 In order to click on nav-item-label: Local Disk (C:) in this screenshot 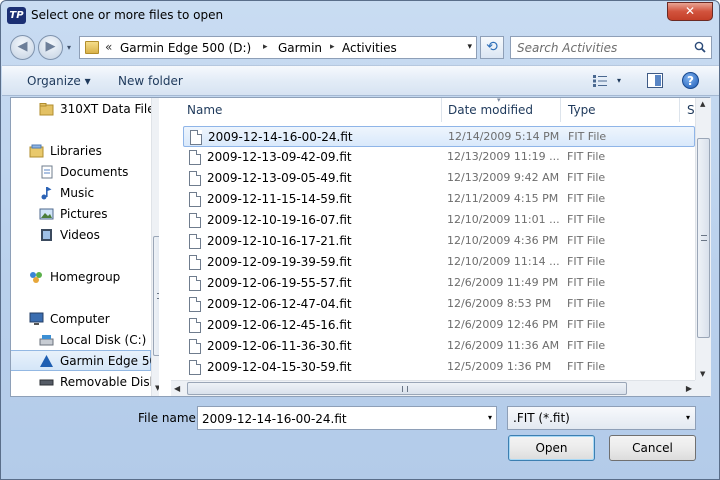, I will do `click(103, 340)`.